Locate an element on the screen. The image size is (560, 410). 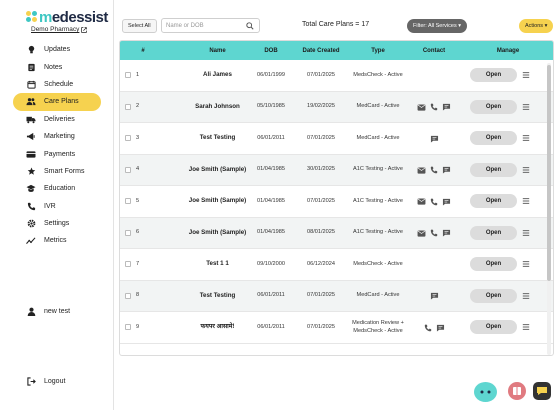
sidebar-item-label: IVR is located at coordinates (50, 206).